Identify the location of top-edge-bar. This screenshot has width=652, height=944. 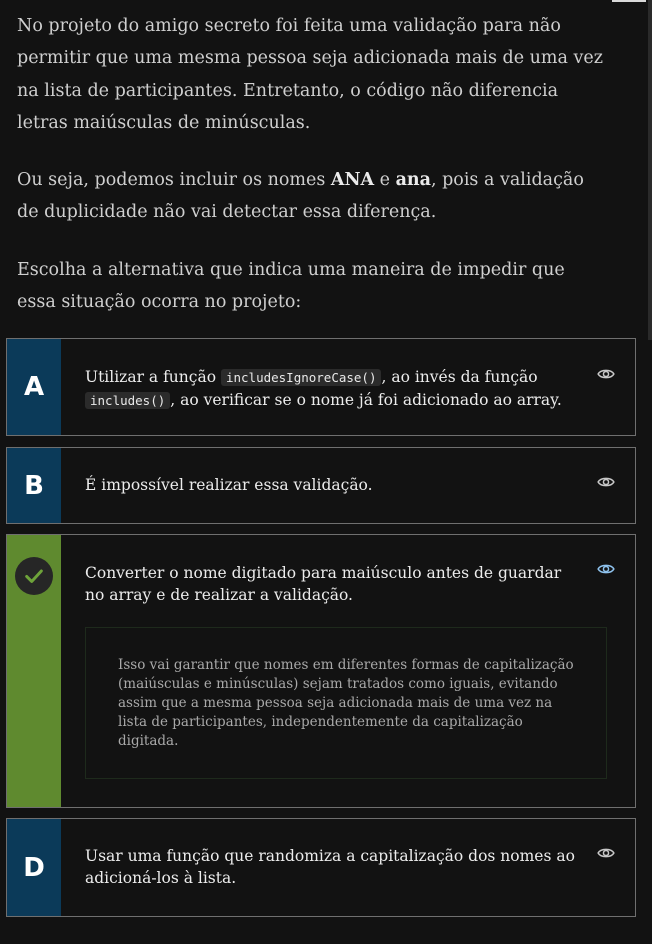
(629, 1).